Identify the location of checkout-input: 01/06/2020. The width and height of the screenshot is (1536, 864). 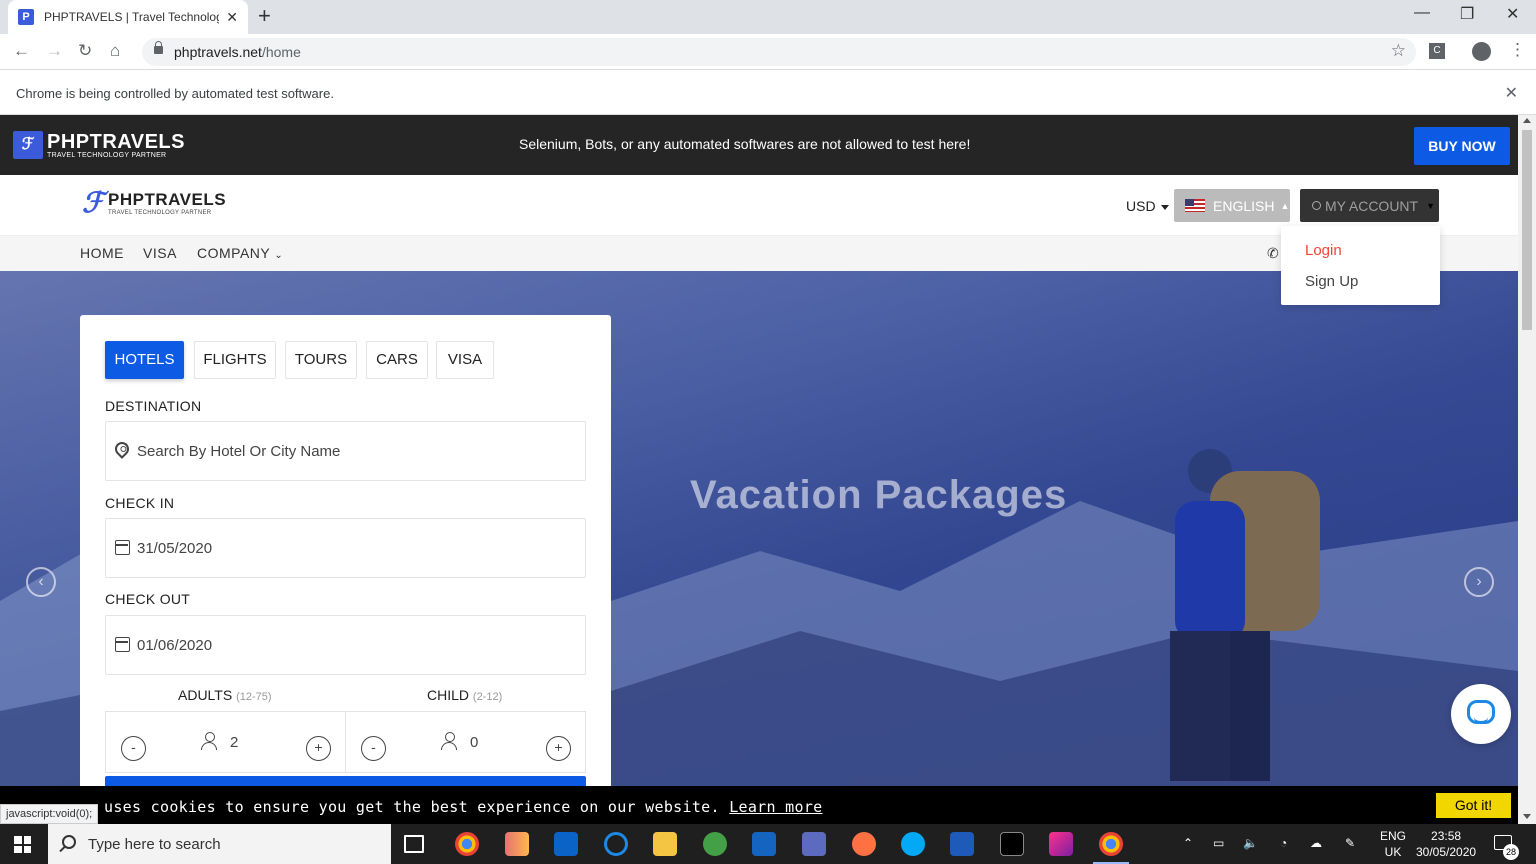
(345, 645).